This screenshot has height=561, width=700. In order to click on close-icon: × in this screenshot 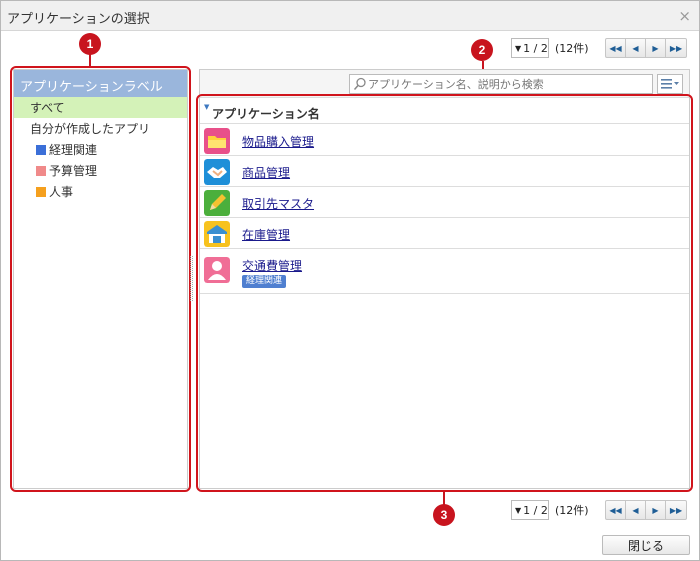, I will do `click(684, 16)`.